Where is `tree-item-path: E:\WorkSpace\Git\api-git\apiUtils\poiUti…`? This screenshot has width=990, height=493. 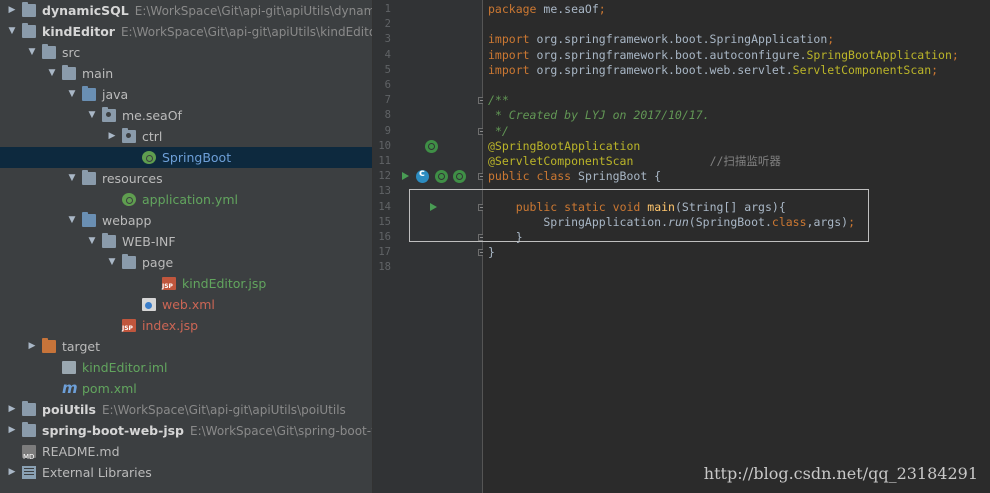 tree-item-path: E:\WorkSpace\Git\api-git\apiUtils\poiUti… is located at coordinates (223, 410).